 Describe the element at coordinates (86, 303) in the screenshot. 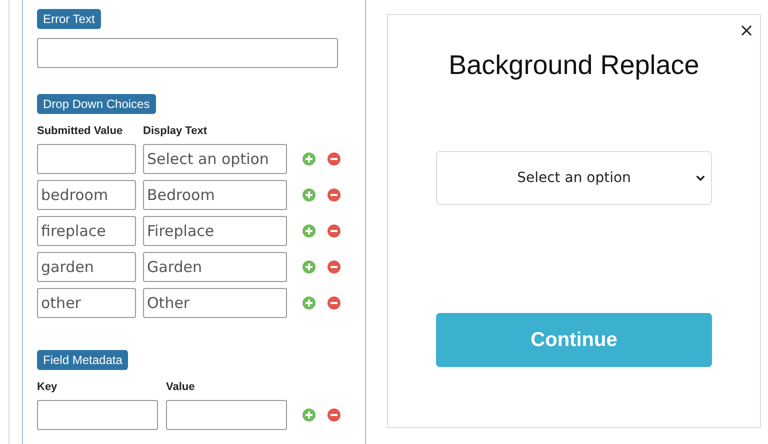

I see `submitted-value-field: other` at that location.